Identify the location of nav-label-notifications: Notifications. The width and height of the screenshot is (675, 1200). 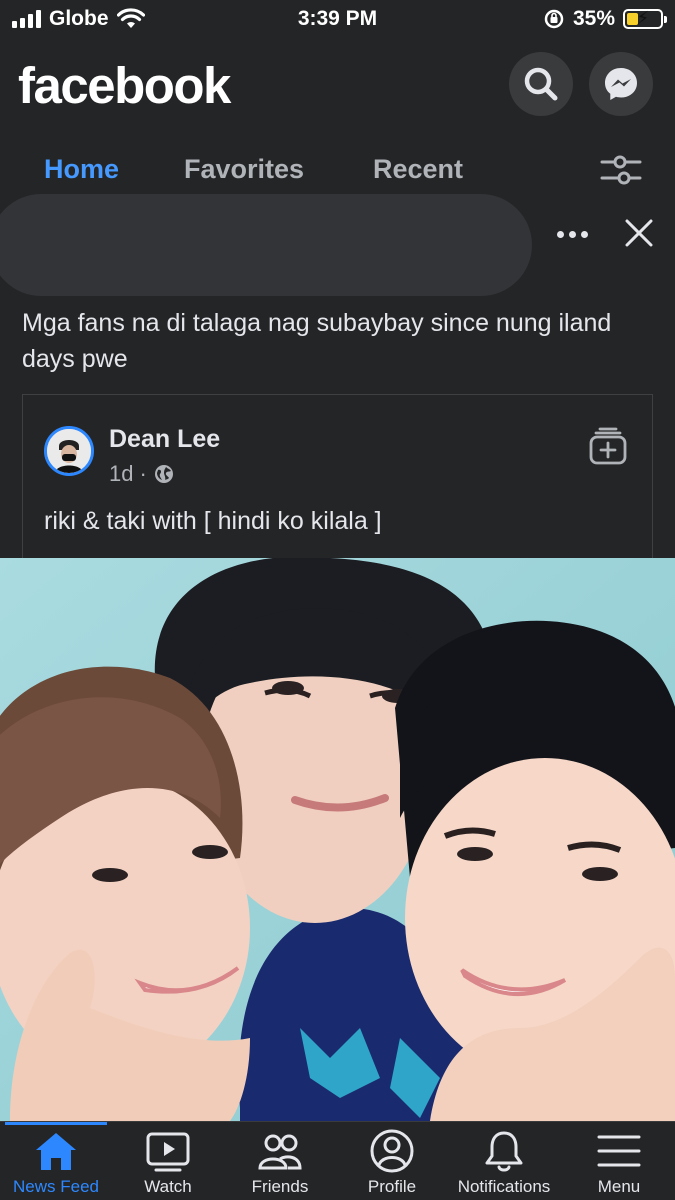
(504, 1186).